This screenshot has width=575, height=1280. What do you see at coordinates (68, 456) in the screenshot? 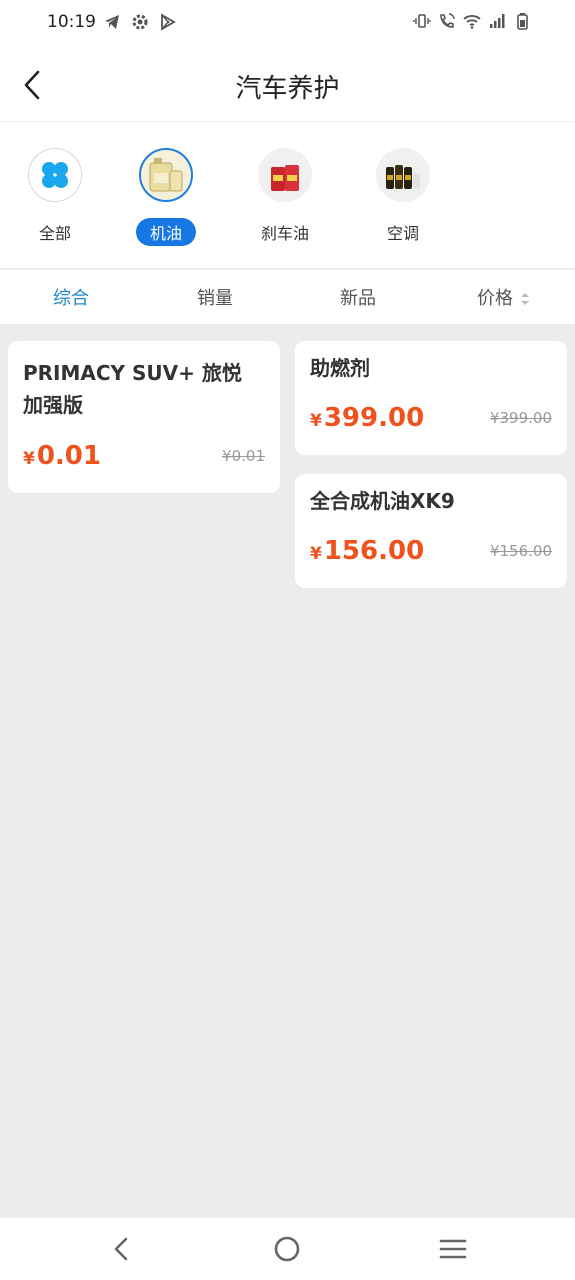
I see `price-value: 0.01` at bounding box center [68, 456].